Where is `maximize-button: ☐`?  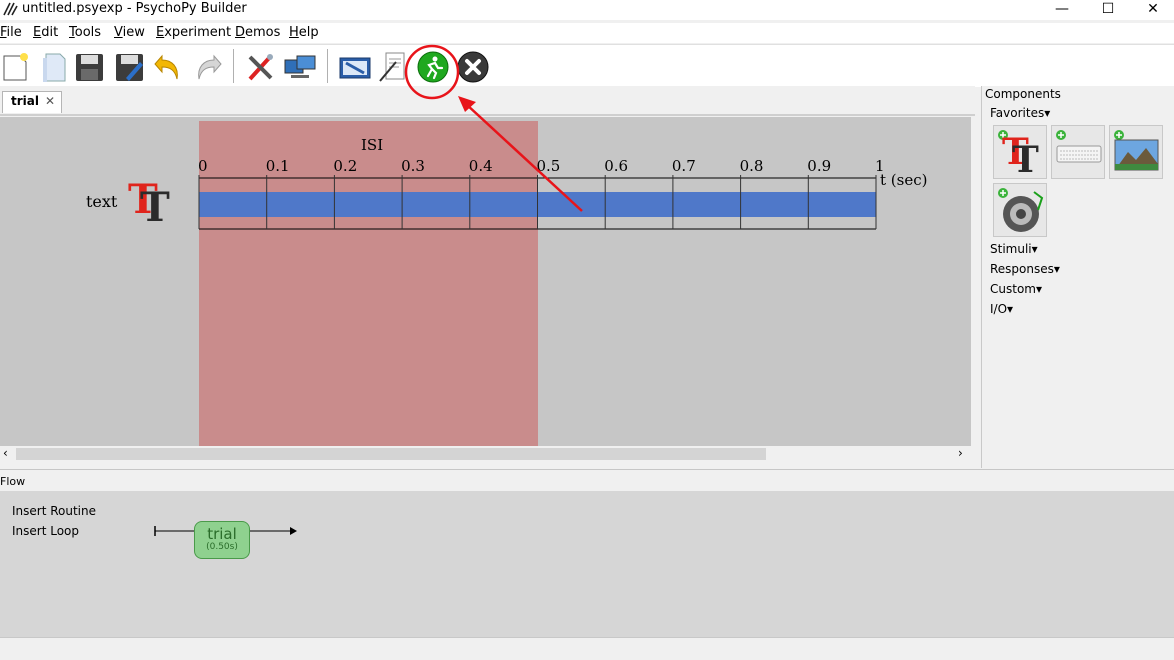
maximize-button: ☐ is located at coordinates (1108, 10).